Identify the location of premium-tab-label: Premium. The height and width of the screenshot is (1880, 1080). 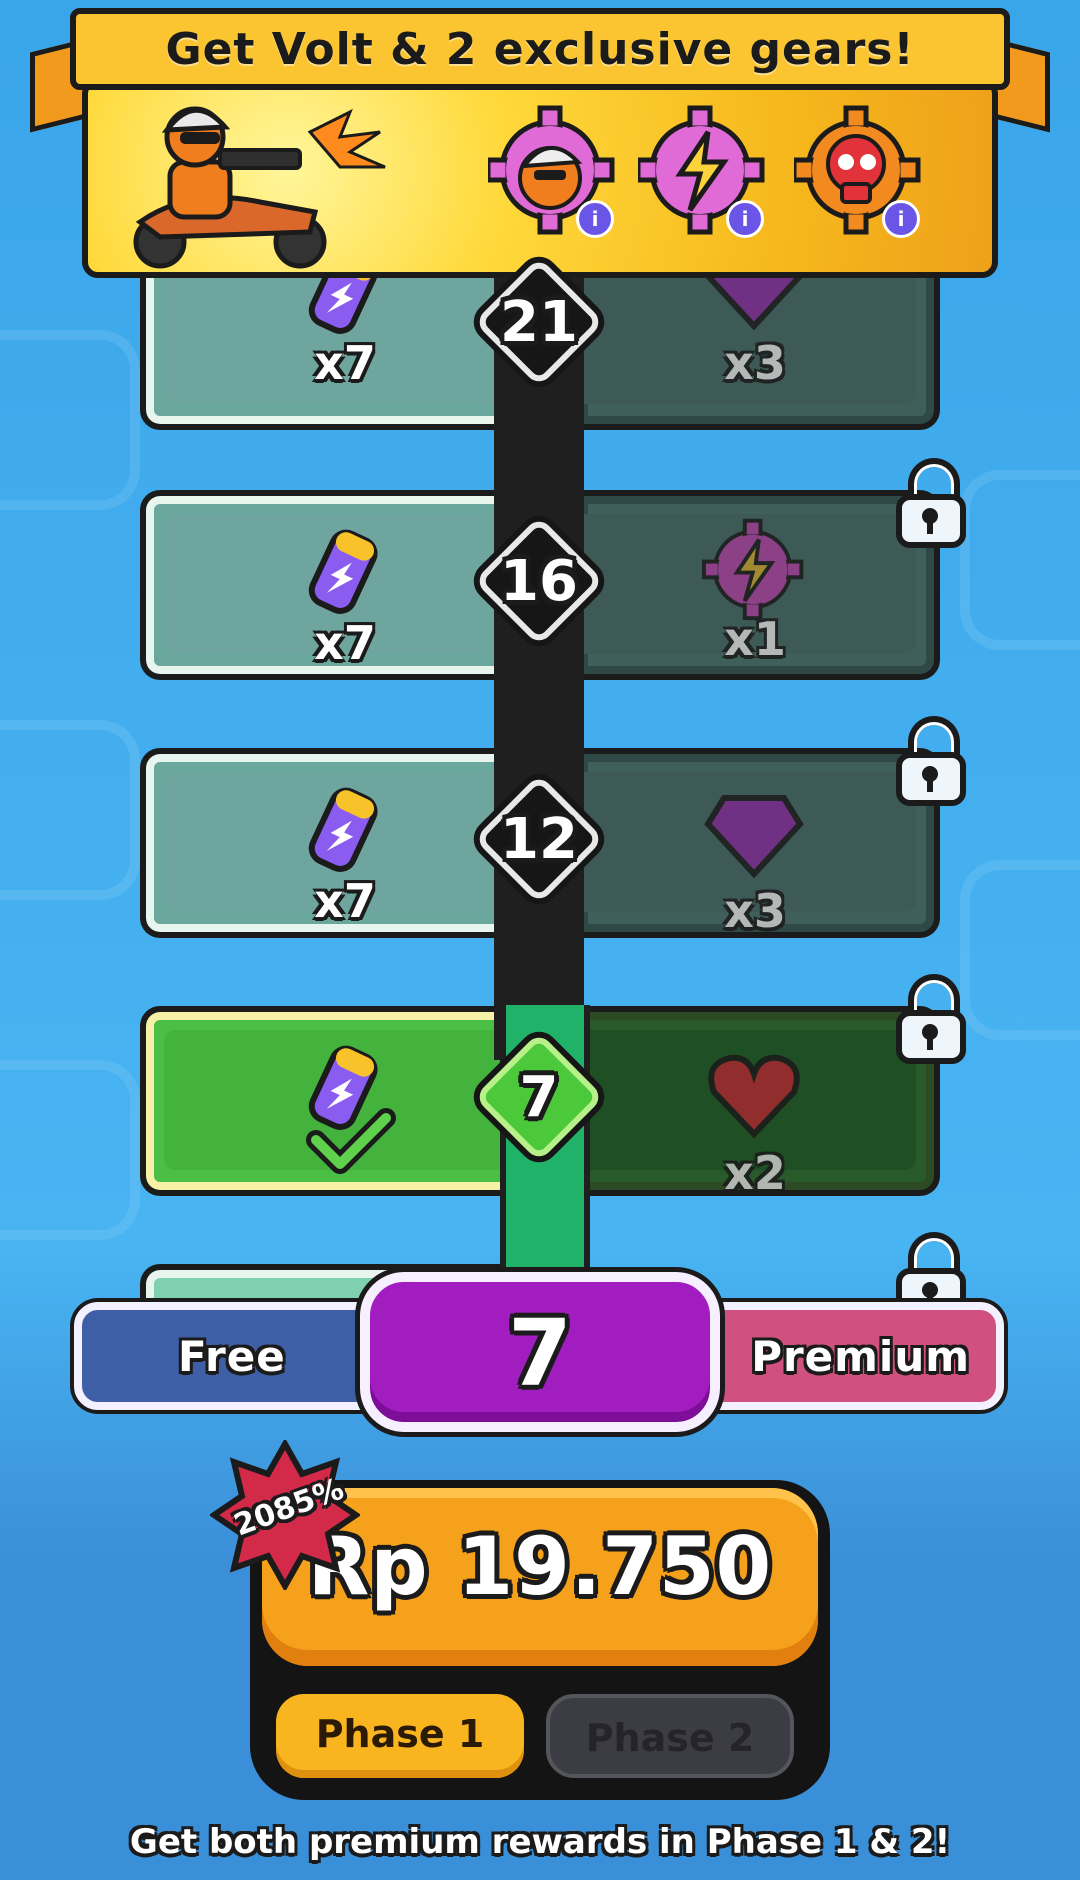
(860, 1356).